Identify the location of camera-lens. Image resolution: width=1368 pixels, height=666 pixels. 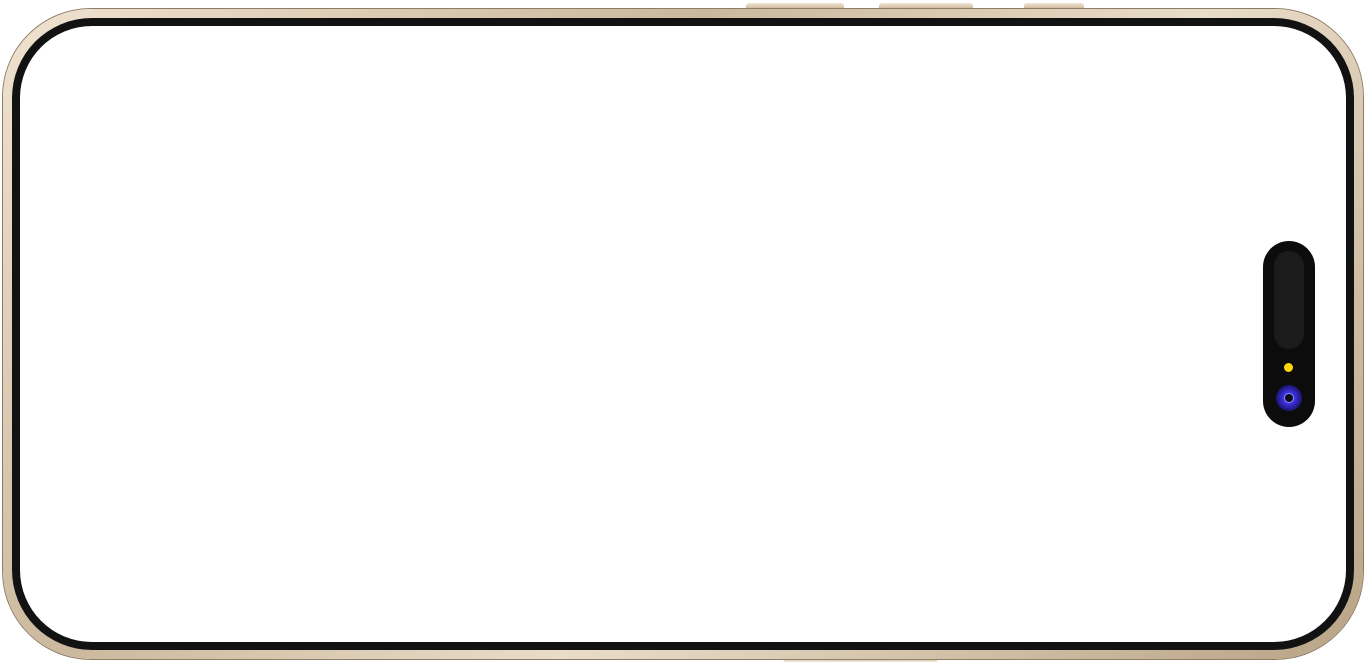
(1289, 398).